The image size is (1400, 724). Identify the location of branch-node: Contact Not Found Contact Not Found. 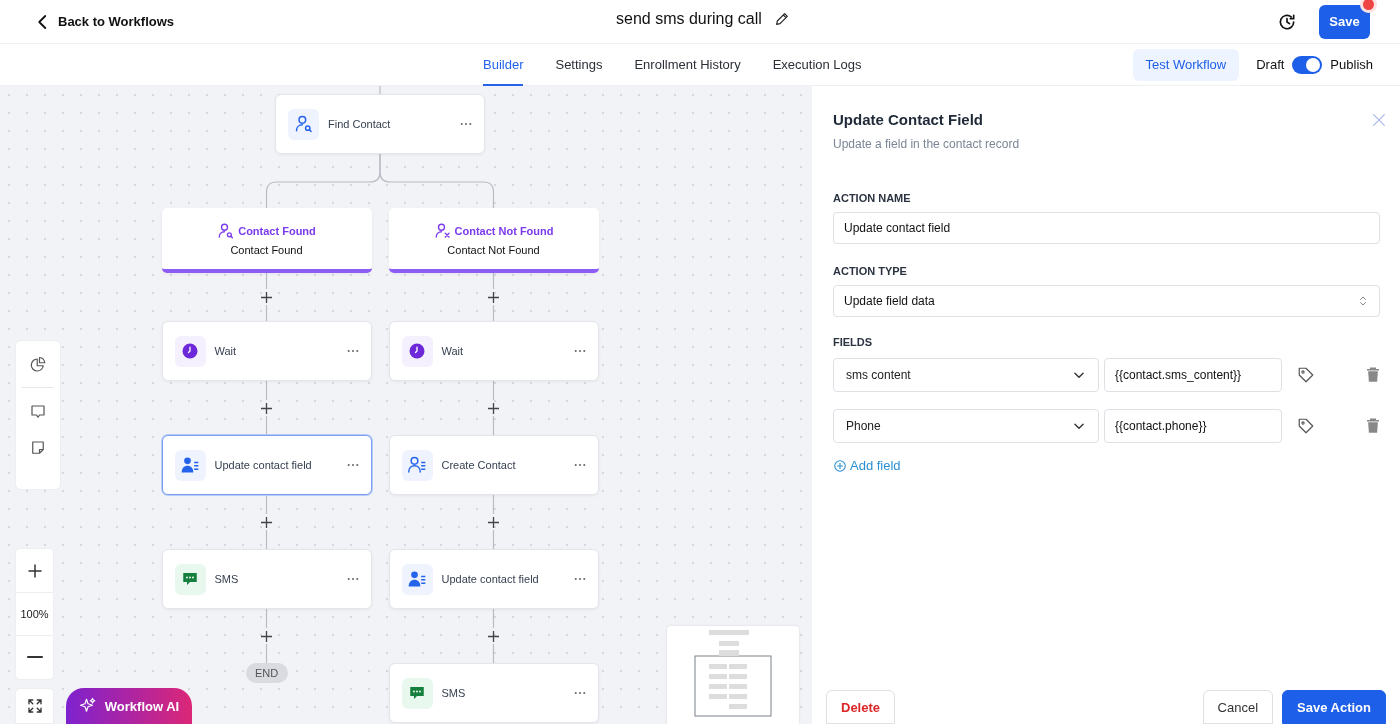
(493, 240).